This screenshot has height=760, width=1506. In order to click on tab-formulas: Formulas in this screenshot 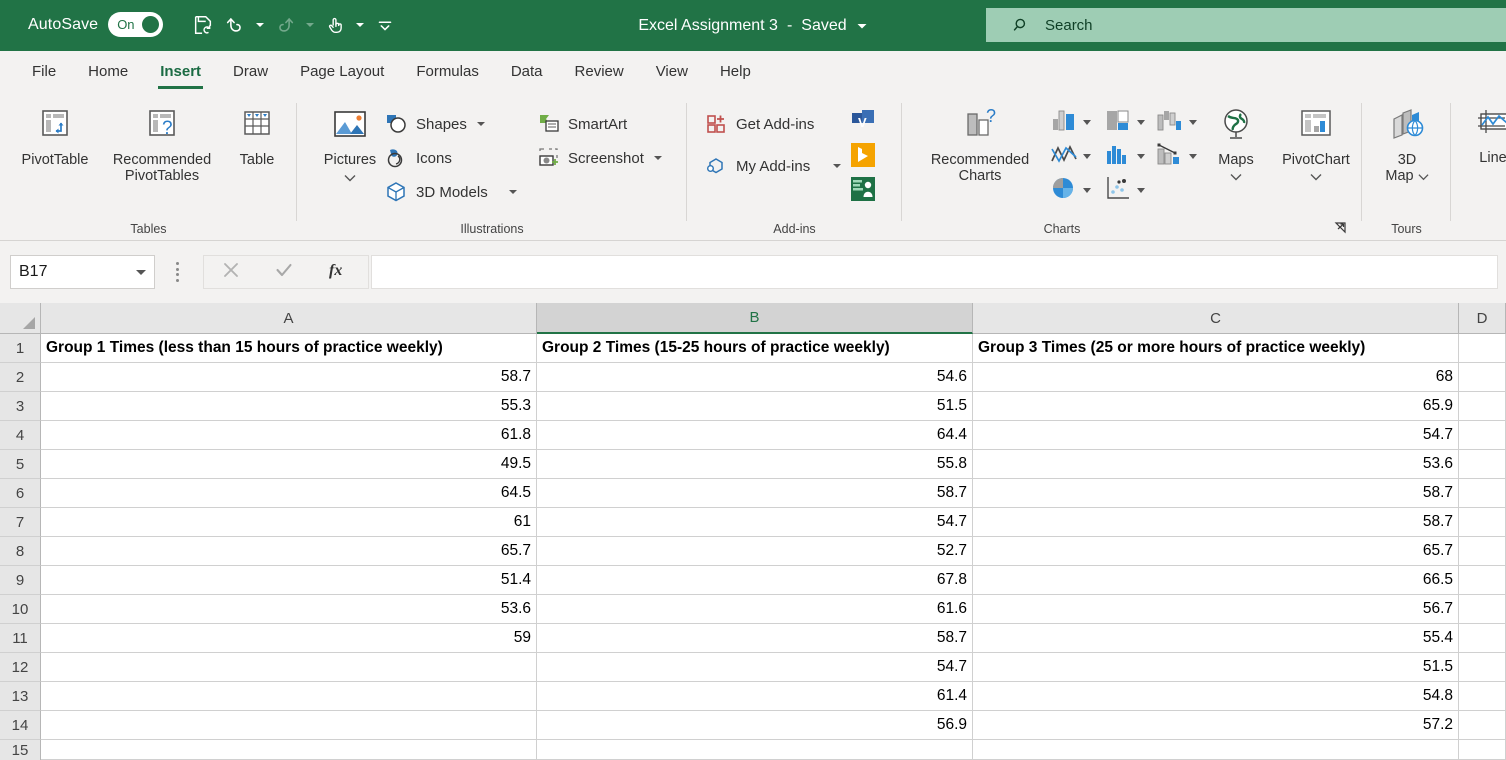, I will do `click(447, 71)`.